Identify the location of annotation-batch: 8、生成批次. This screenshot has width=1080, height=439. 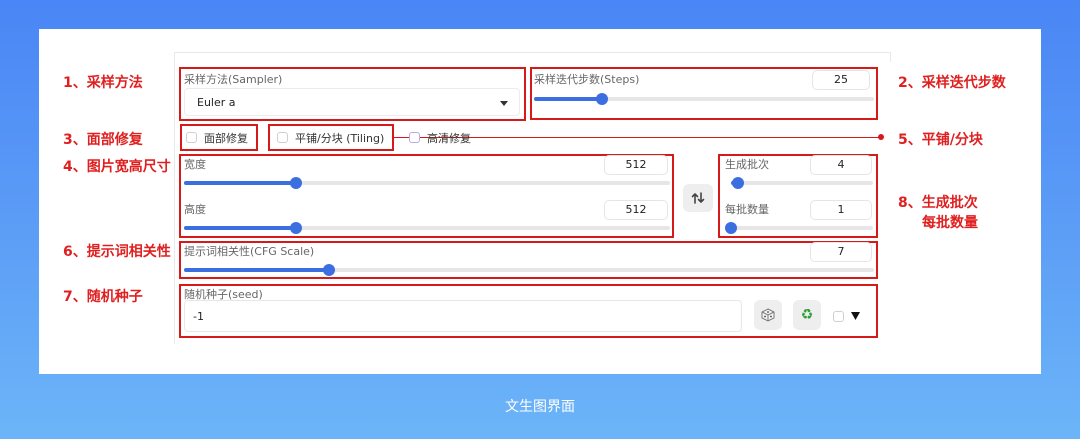
(938, 203).